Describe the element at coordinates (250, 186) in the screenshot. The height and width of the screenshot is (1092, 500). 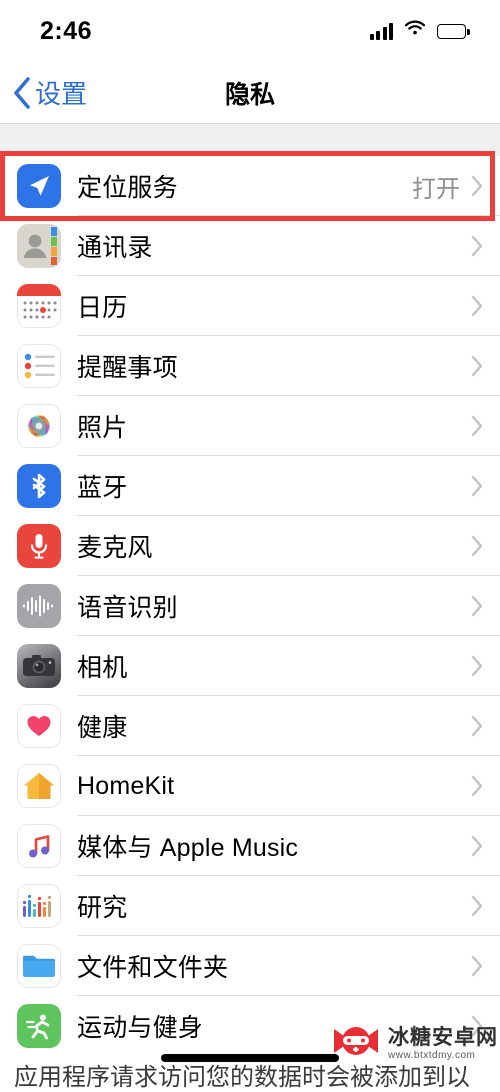
I see `list-item: 定位服务 打开` at that location.